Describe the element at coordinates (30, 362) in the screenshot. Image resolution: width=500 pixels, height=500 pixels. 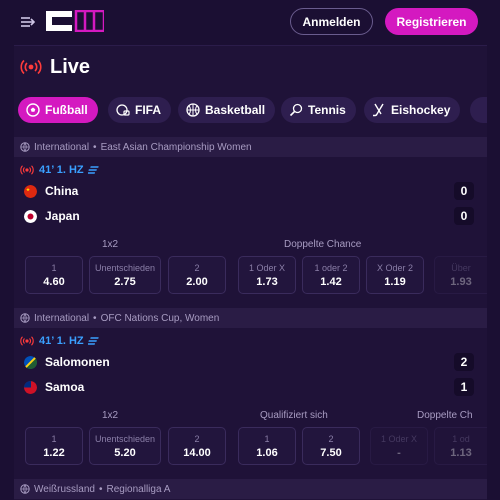
I see `solomon-islands-flag-icon` at that location.